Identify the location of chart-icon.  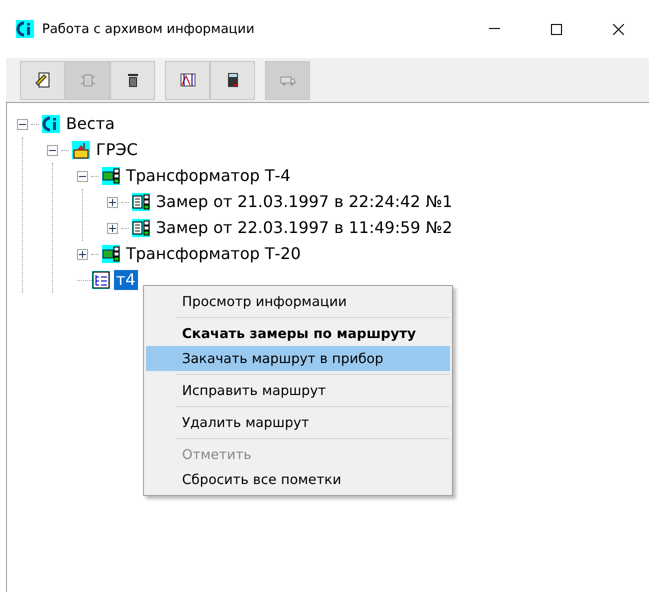
(187, 80).